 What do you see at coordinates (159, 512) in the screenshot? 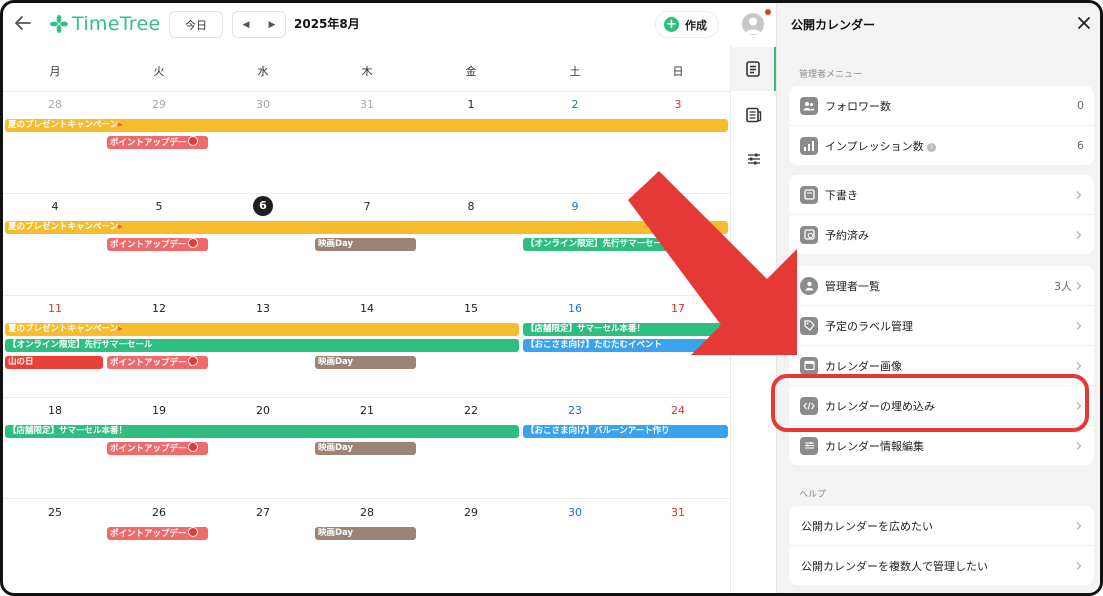
I see `day-cell-date: 26` at bounding box center [159, 512].